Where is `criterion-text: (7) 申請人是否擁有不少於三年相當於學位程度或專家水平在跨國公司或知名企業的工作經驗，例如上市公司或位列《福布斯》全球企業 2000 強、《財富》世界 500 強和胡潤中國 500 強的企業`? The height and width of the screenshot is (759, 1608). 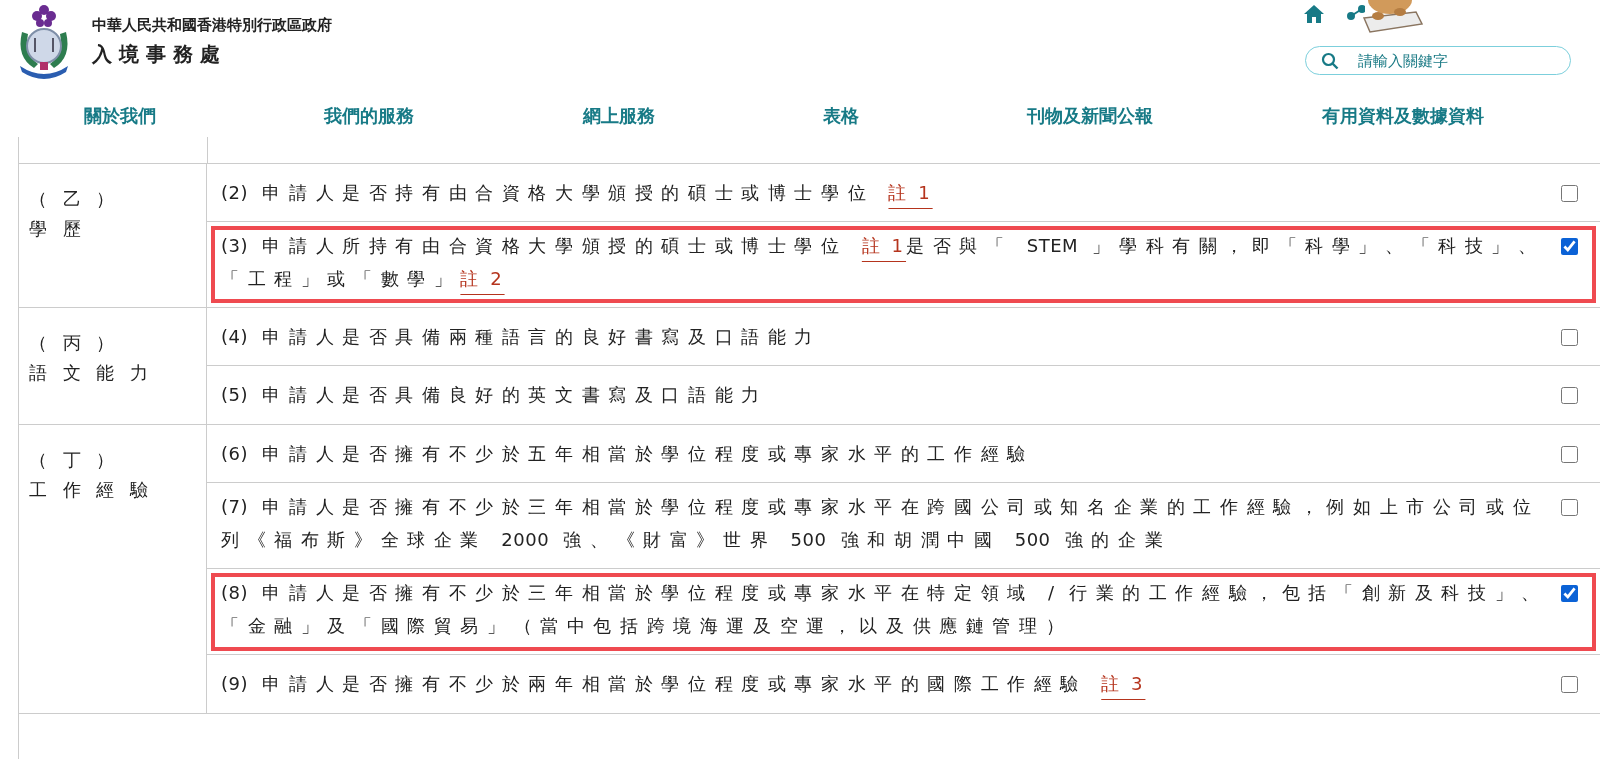 criterion-text: (7) 申請人是否擁有不少於三年相當於學位程度或專家水平在跨國公司或知名企業的工作經驗，例如上市公司或位列《福布斯》全球企業 2000 強、《財富》世界 500 強和胡潤中國 500 強的企業 is located at coordinates (881, 523).